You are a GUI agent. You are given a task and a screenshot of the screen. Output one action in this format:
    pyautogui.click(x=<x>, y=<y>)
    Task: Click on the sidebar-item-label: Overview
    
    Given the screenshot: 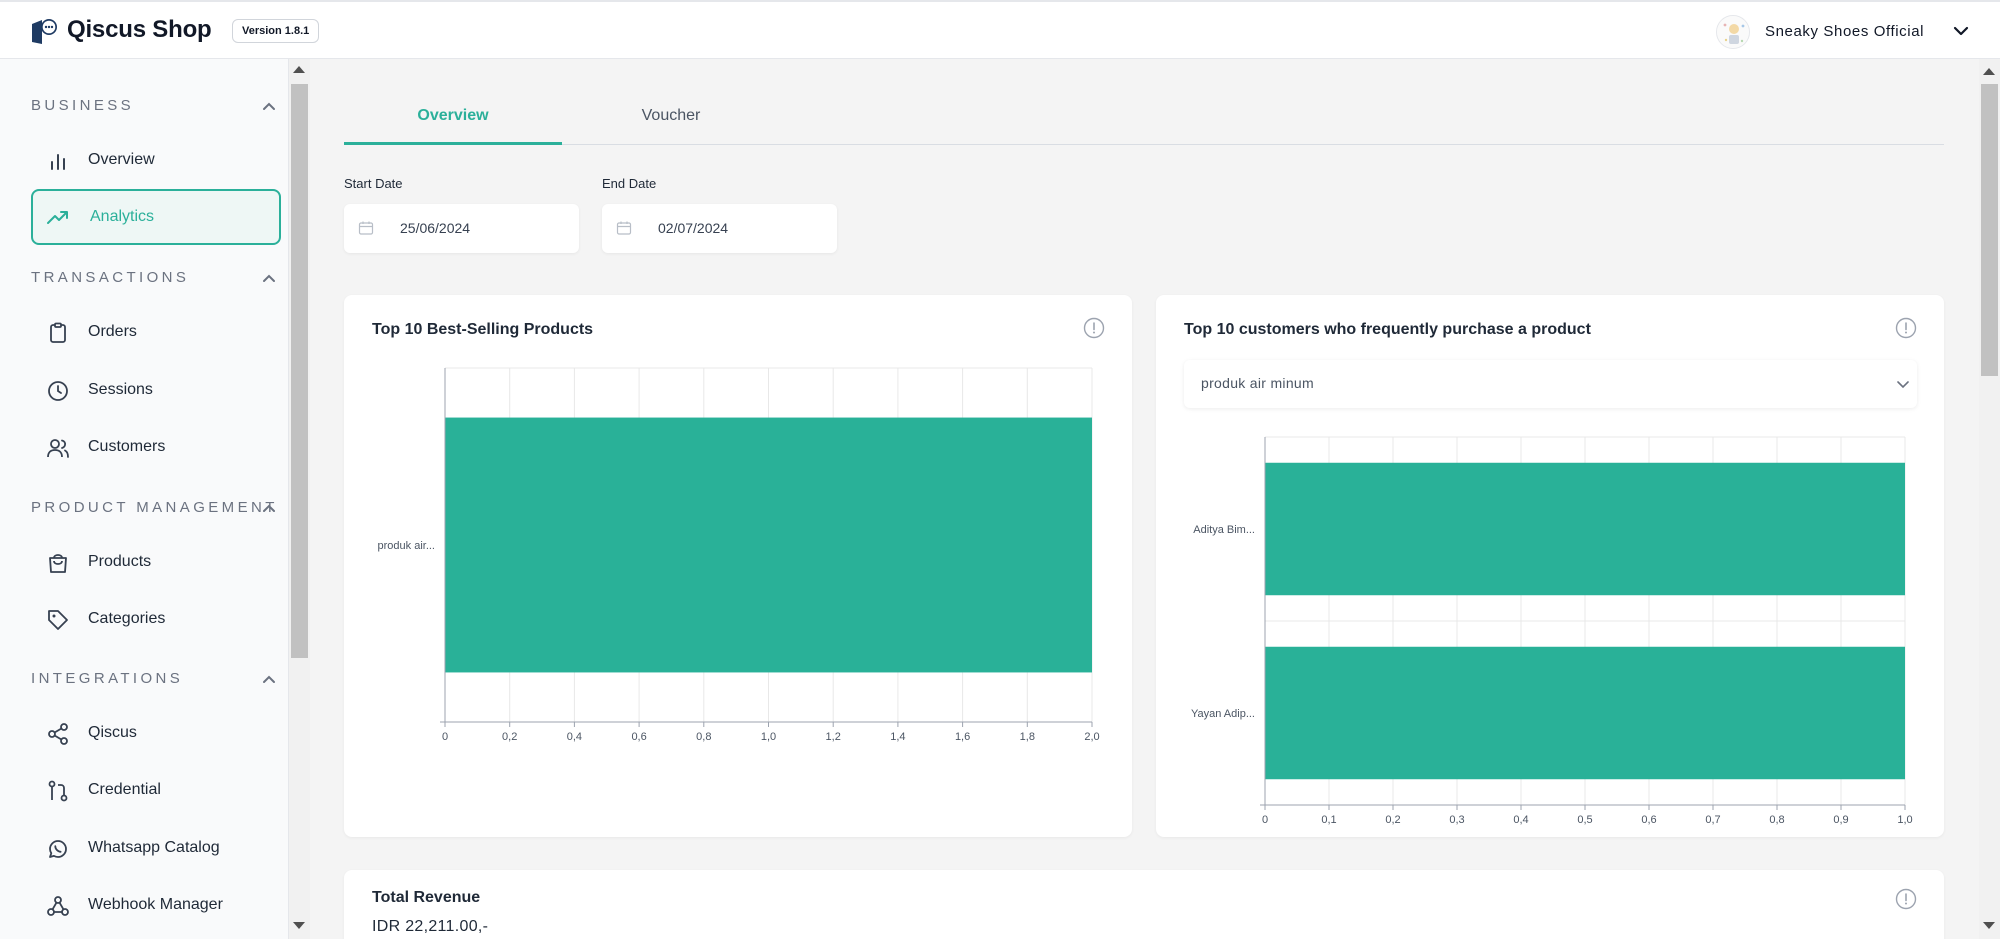 What is the action you would take?
    pyautogui.click(x=121, y=159)
    